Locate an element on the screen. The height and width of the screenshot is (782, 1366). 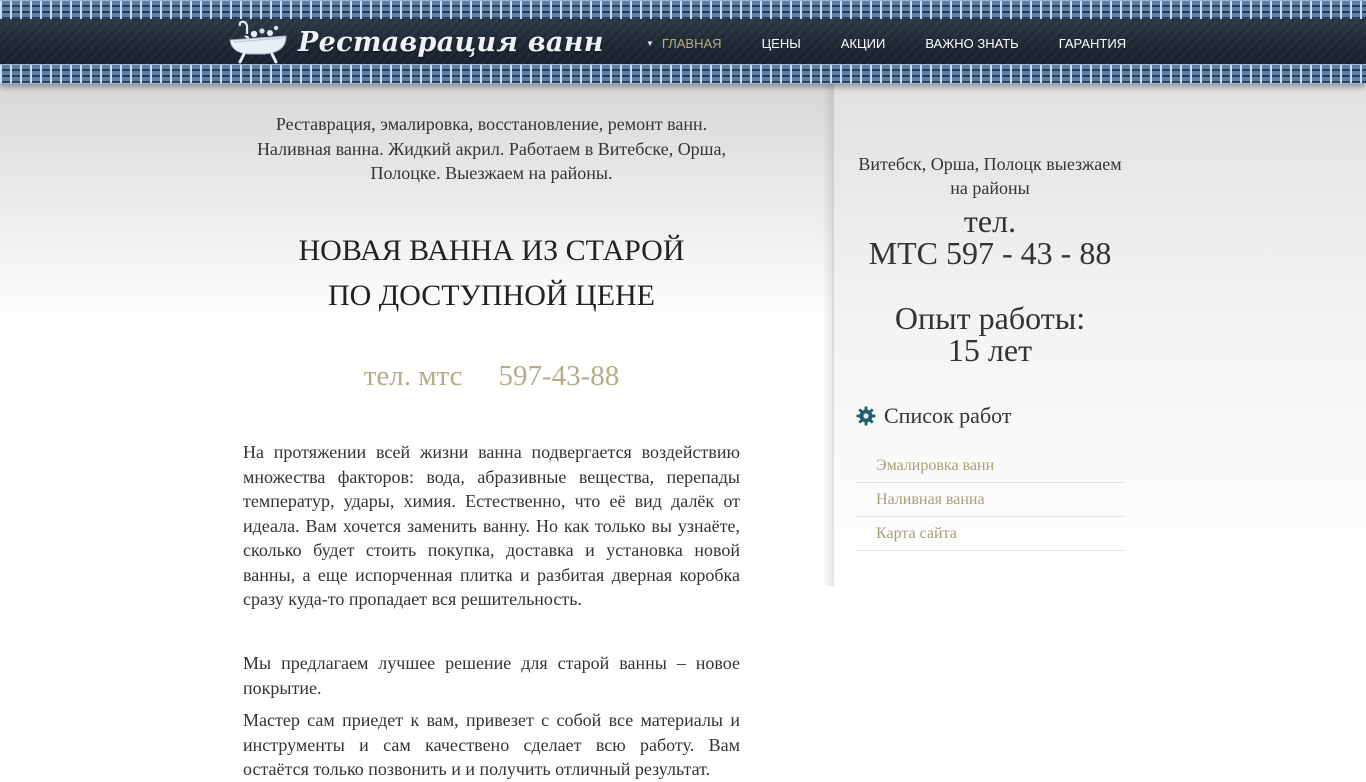
greek-border-bottom is located at coordinates (683, 74).